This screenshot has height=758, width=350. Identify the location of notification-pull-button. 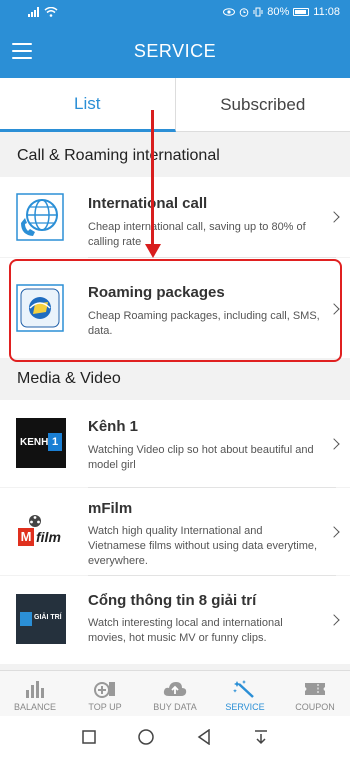
(261, 737).